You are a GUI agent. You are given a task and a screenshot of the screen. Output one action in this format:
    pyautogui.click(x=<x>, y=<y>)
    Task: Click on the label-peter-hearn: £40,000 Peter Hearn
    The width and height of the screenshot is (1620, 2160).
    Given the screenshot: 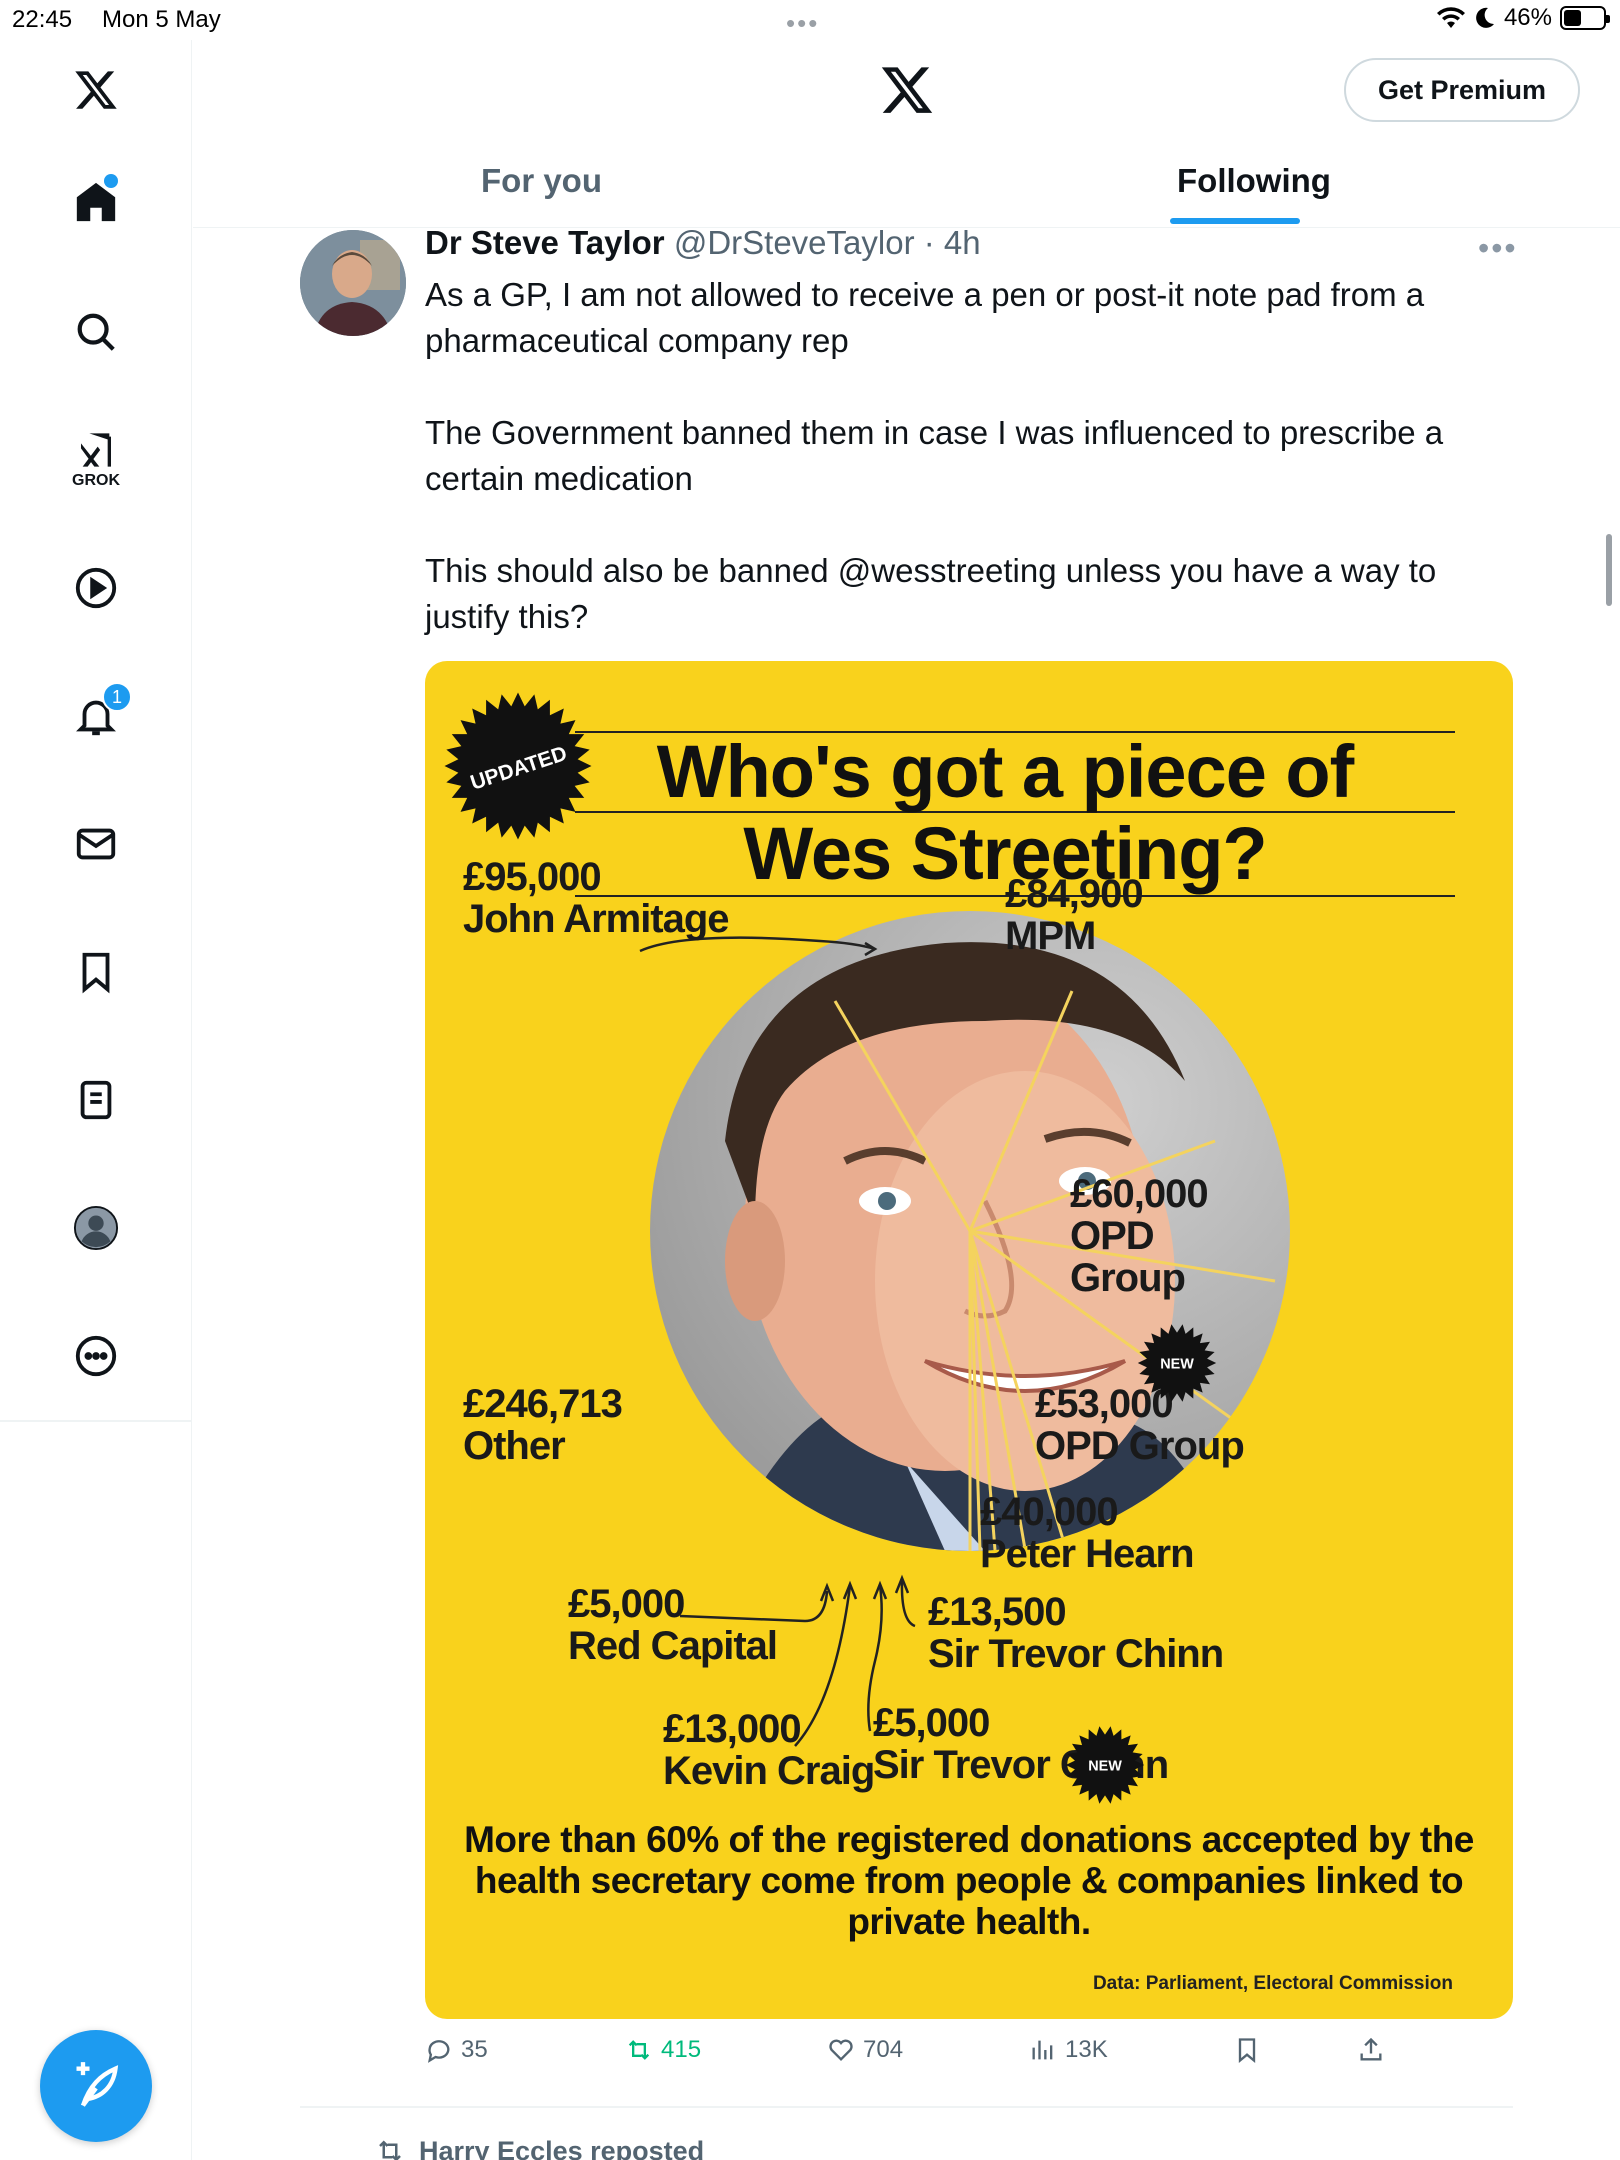 What is the action you would take?
    pyautogui.click(x=1087, y=1533)
    